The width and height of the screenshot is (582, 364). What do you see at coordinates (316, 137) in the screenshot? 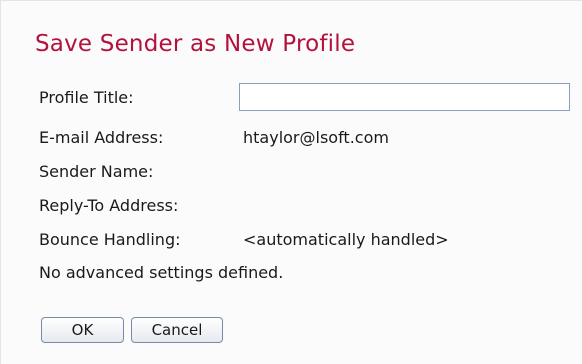
I see `email-address-value: htaylor@lsoft.com` at bounding box center [316, 137].